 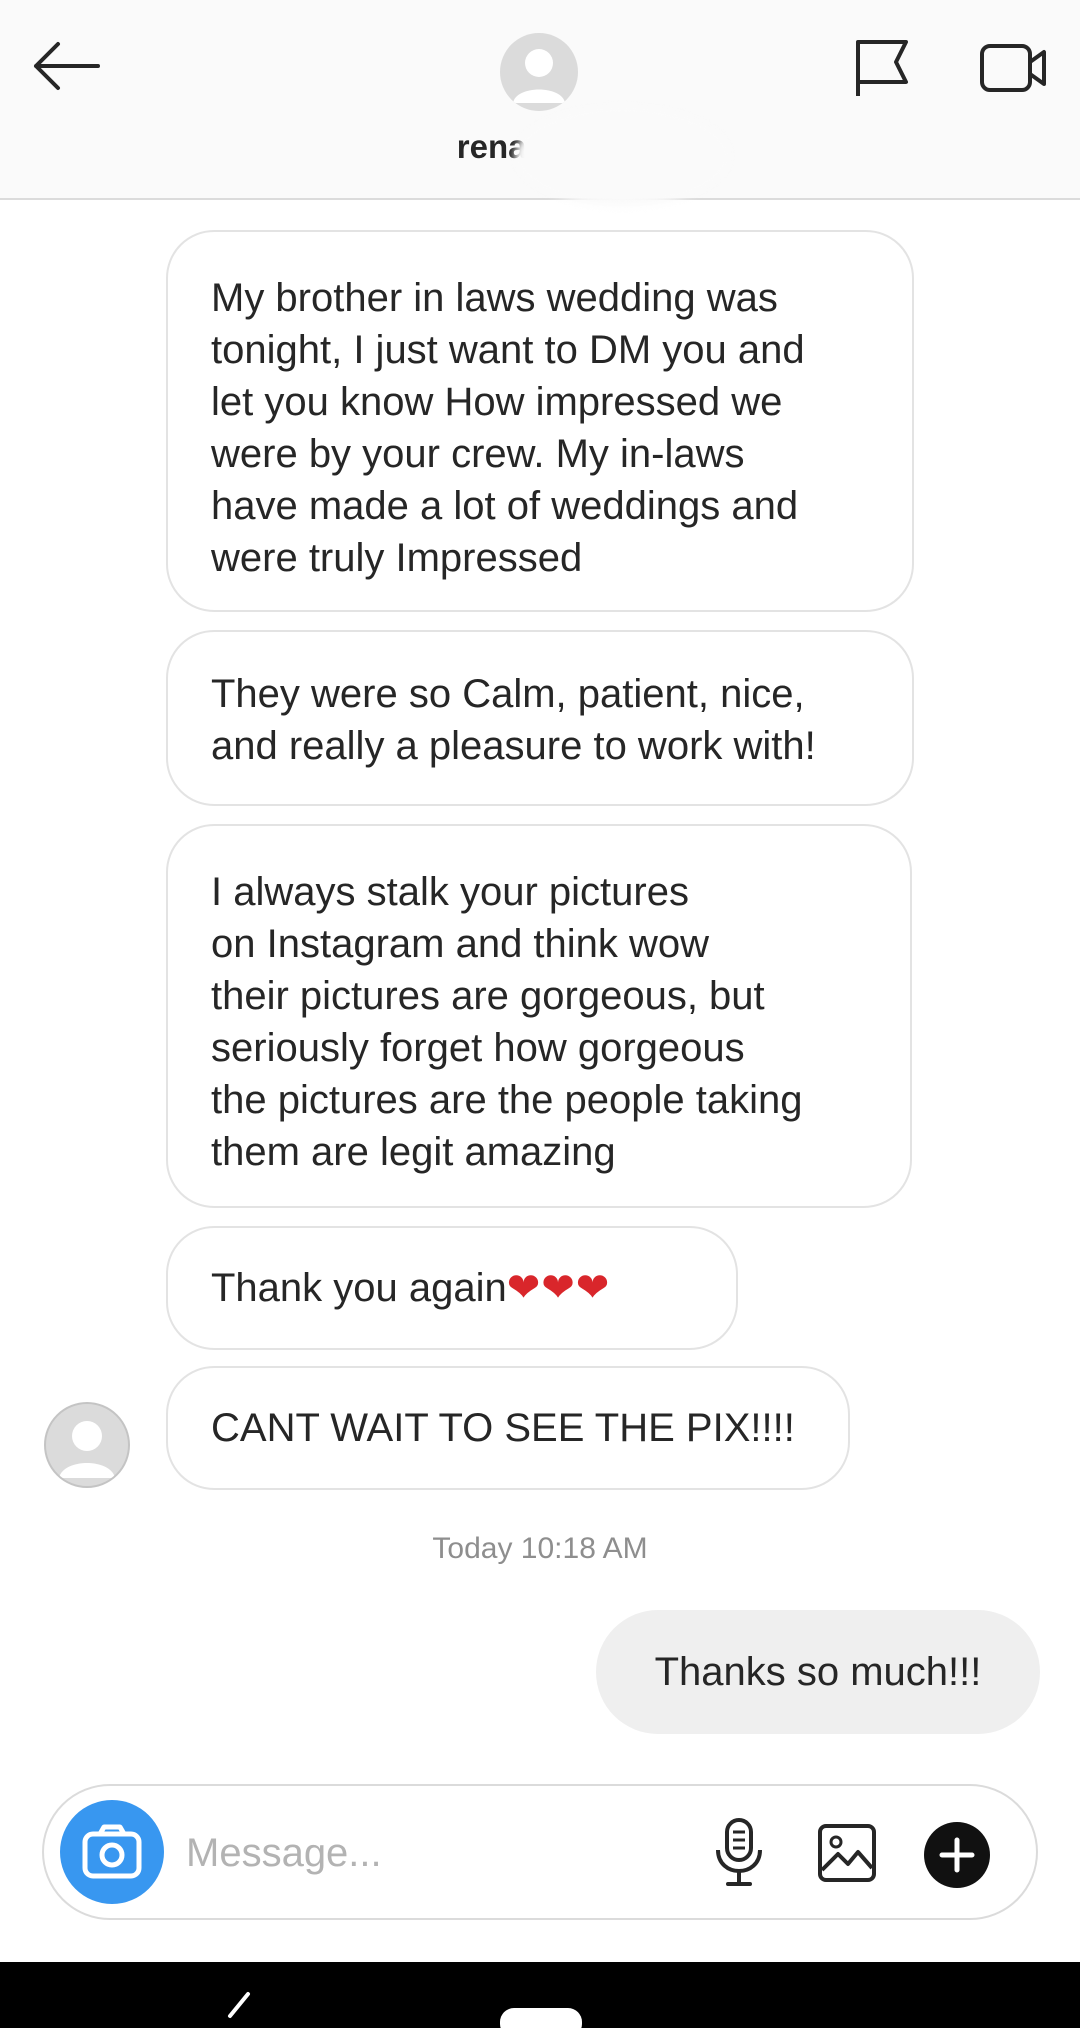 What do you see at coordinates (488, 996) in the screenshot?
I see `message-line: their pictures are gorgeous, but` at bounding box center [488, 996].